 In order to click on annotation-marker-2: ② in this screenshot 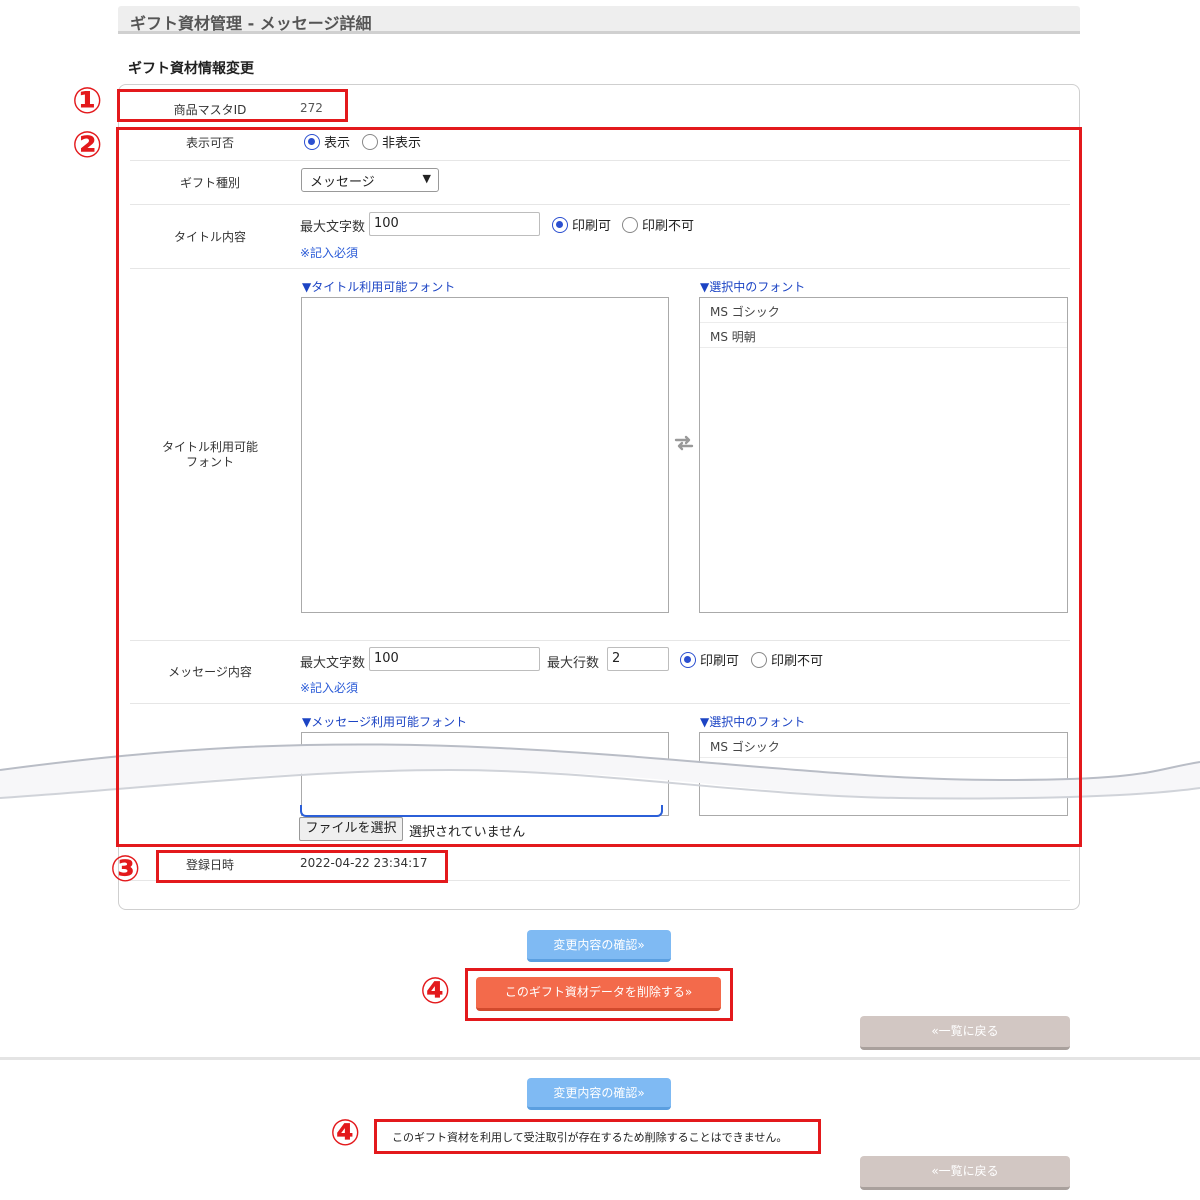, I will do `click(87, 145)`.